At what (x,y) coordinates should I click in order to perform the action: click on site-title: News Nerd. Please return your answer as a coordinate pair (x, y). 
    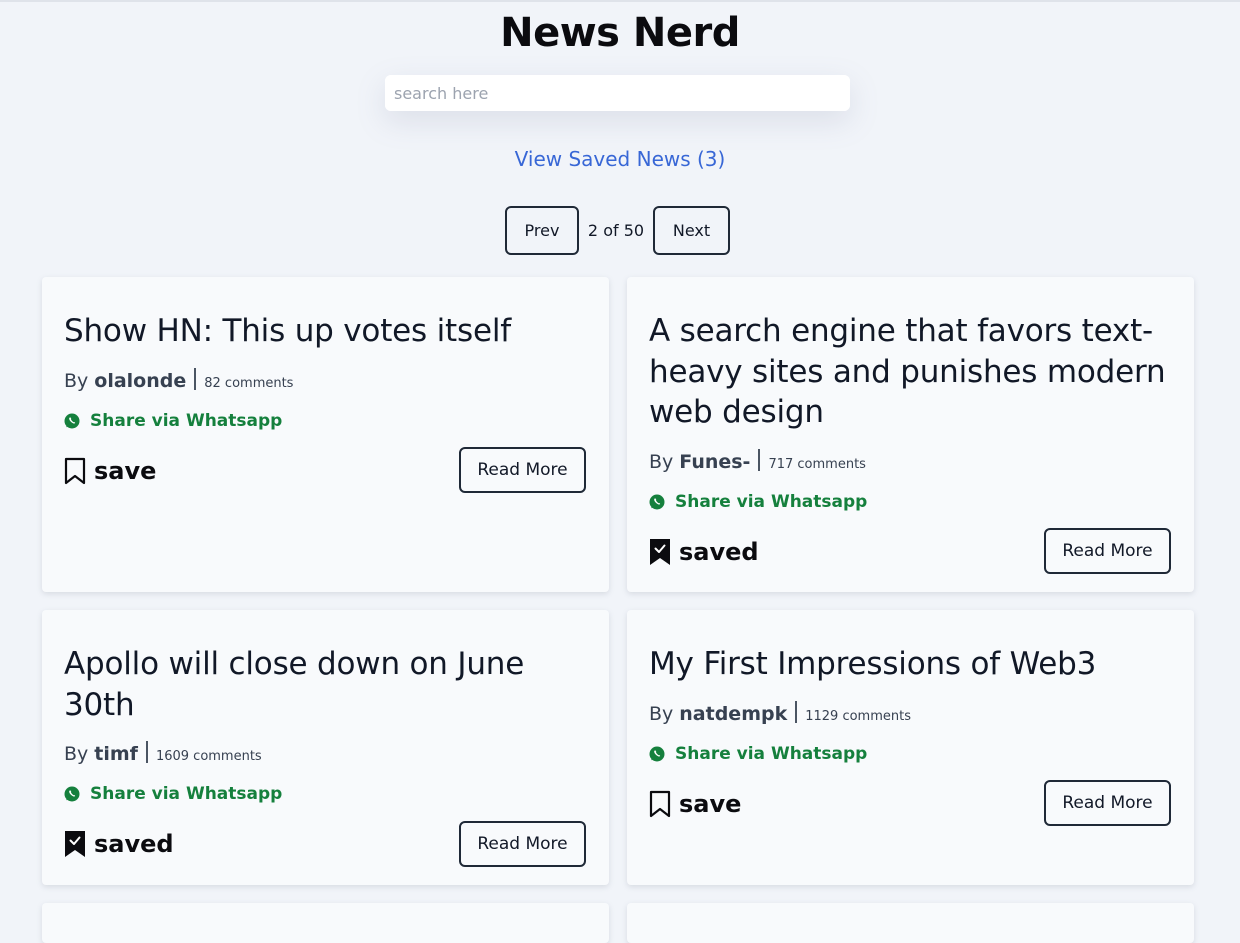
    Looking at the image, I should click on (620, 33).